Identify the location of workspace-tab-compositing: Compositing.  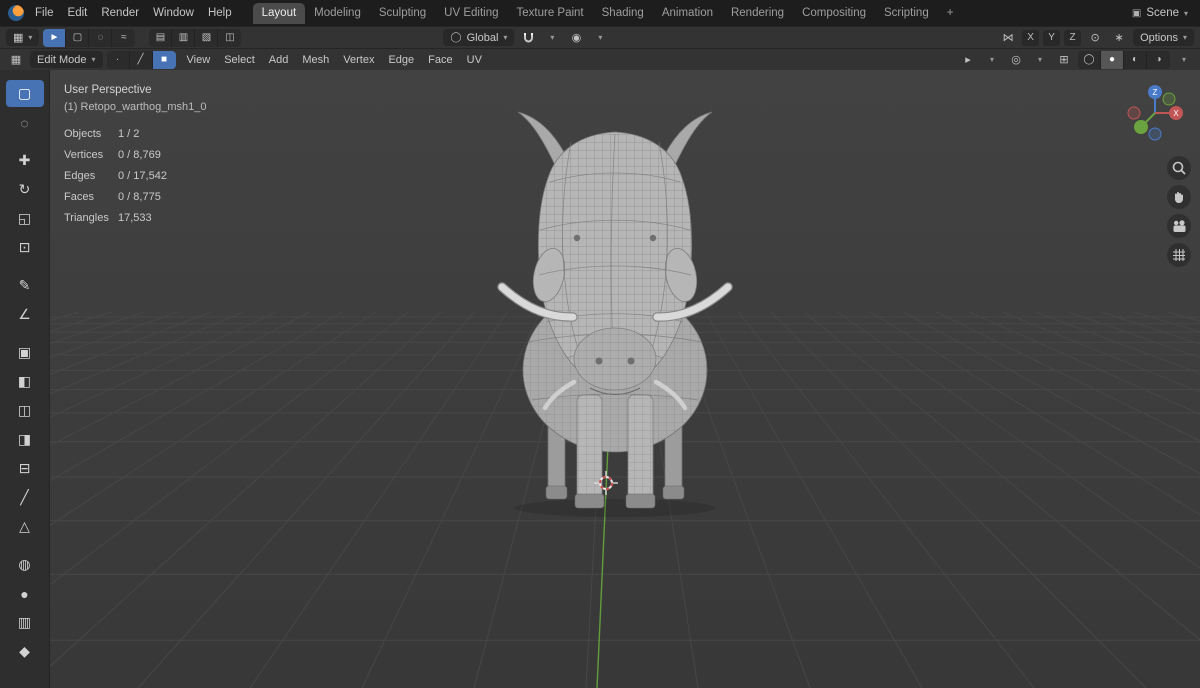
(834, 13).